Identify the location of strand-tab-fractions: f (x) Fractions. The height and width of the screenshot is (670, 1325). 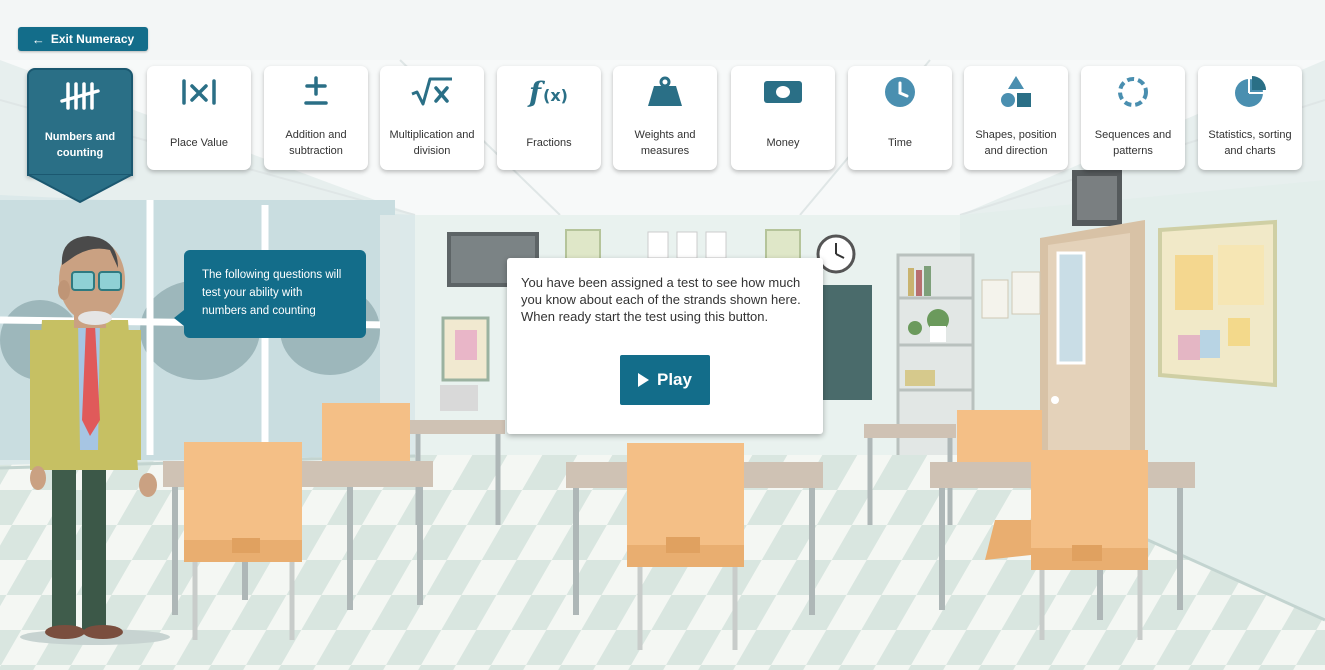
(549, 118).